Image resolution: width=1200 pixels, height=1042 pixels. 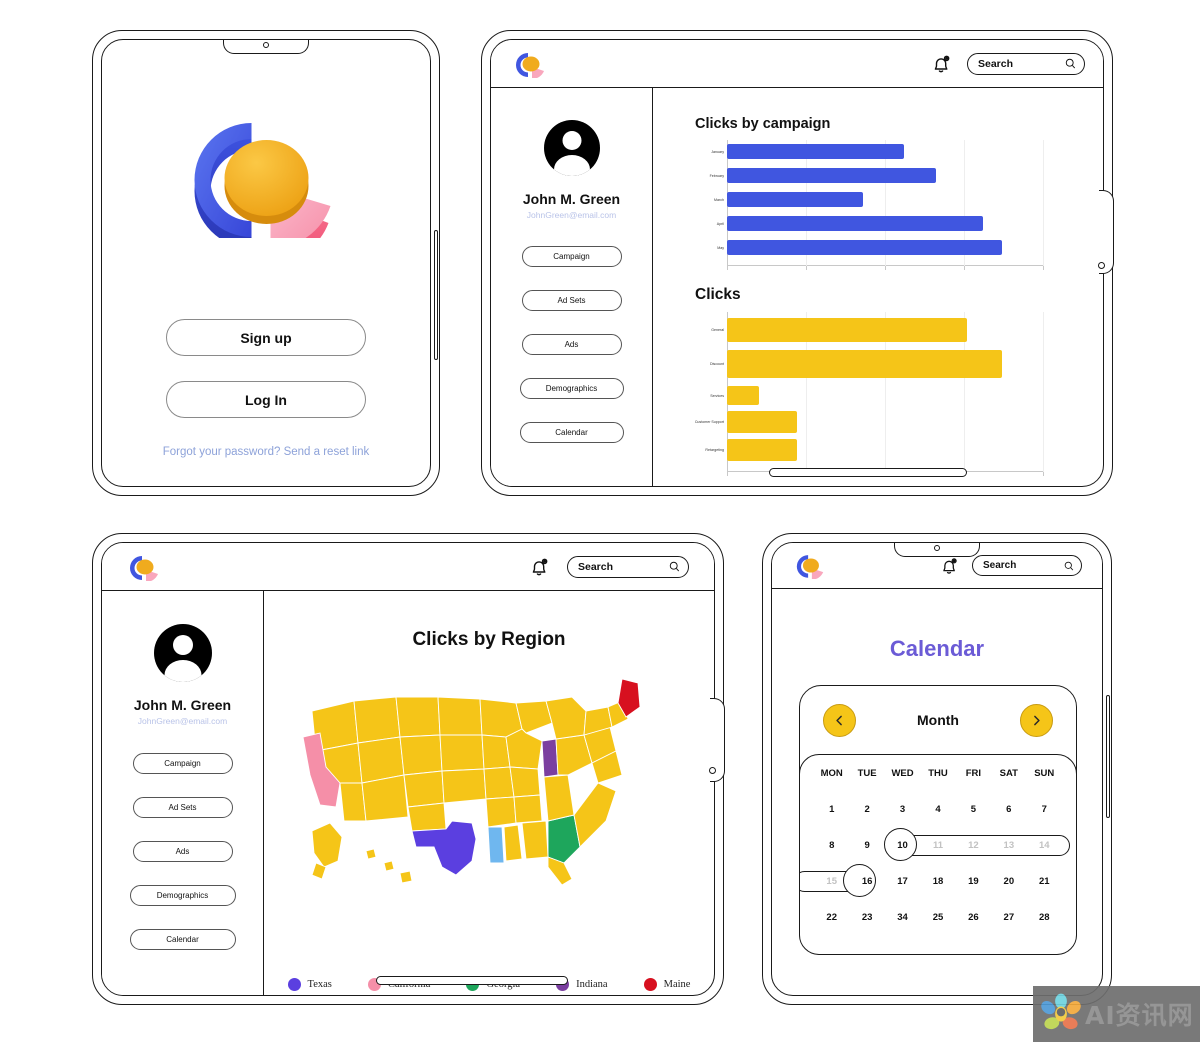 I want to click on watermark-text: AI资讯网, so click(x=1139, y=1015).